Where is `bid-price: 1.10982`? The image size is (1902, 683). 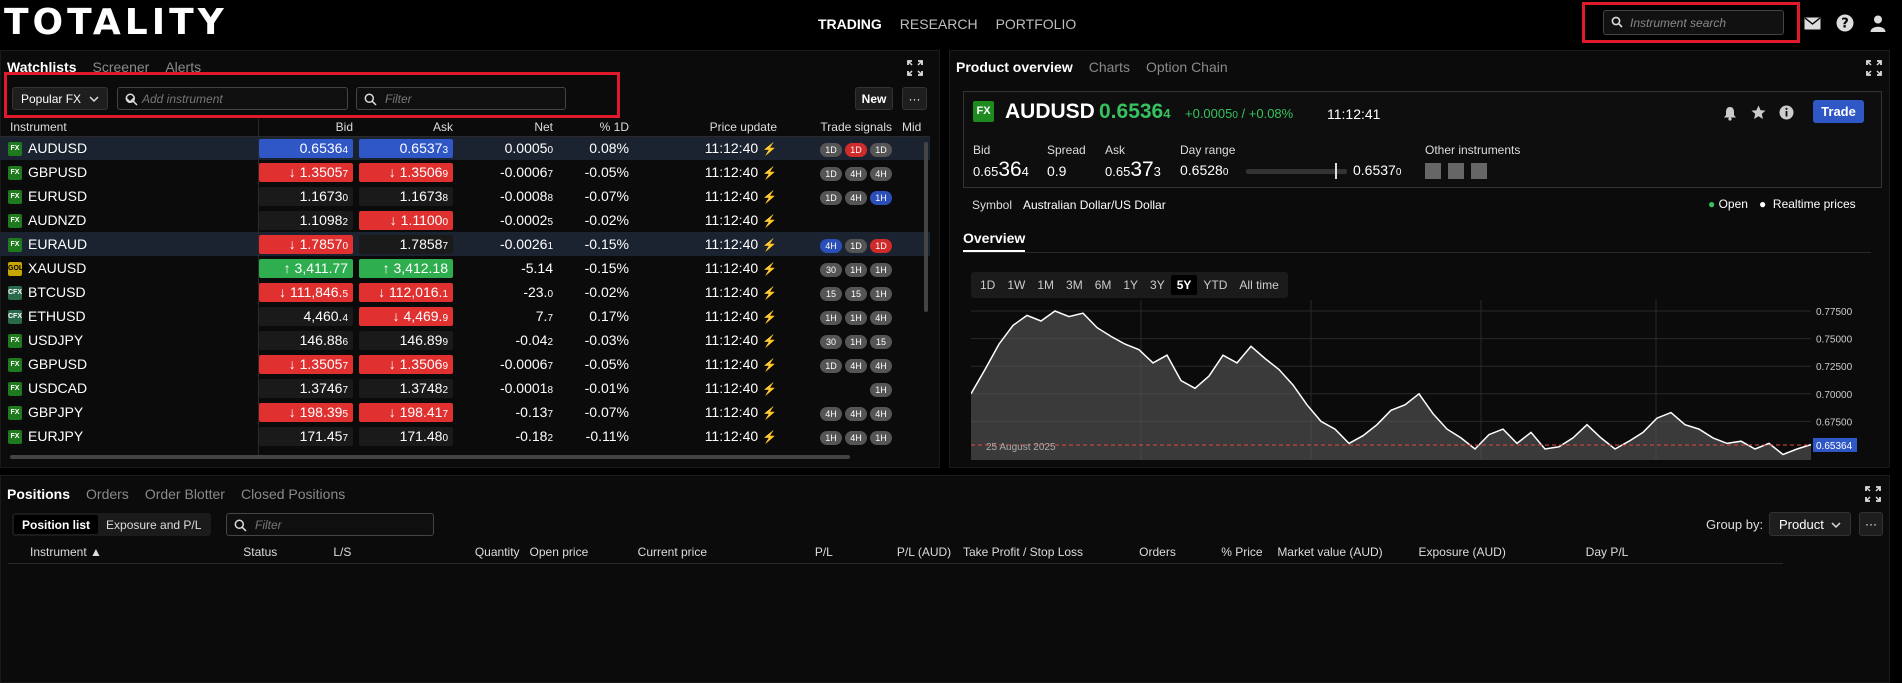 bid-price: 1.10982 is located at coordinates (306, 220).